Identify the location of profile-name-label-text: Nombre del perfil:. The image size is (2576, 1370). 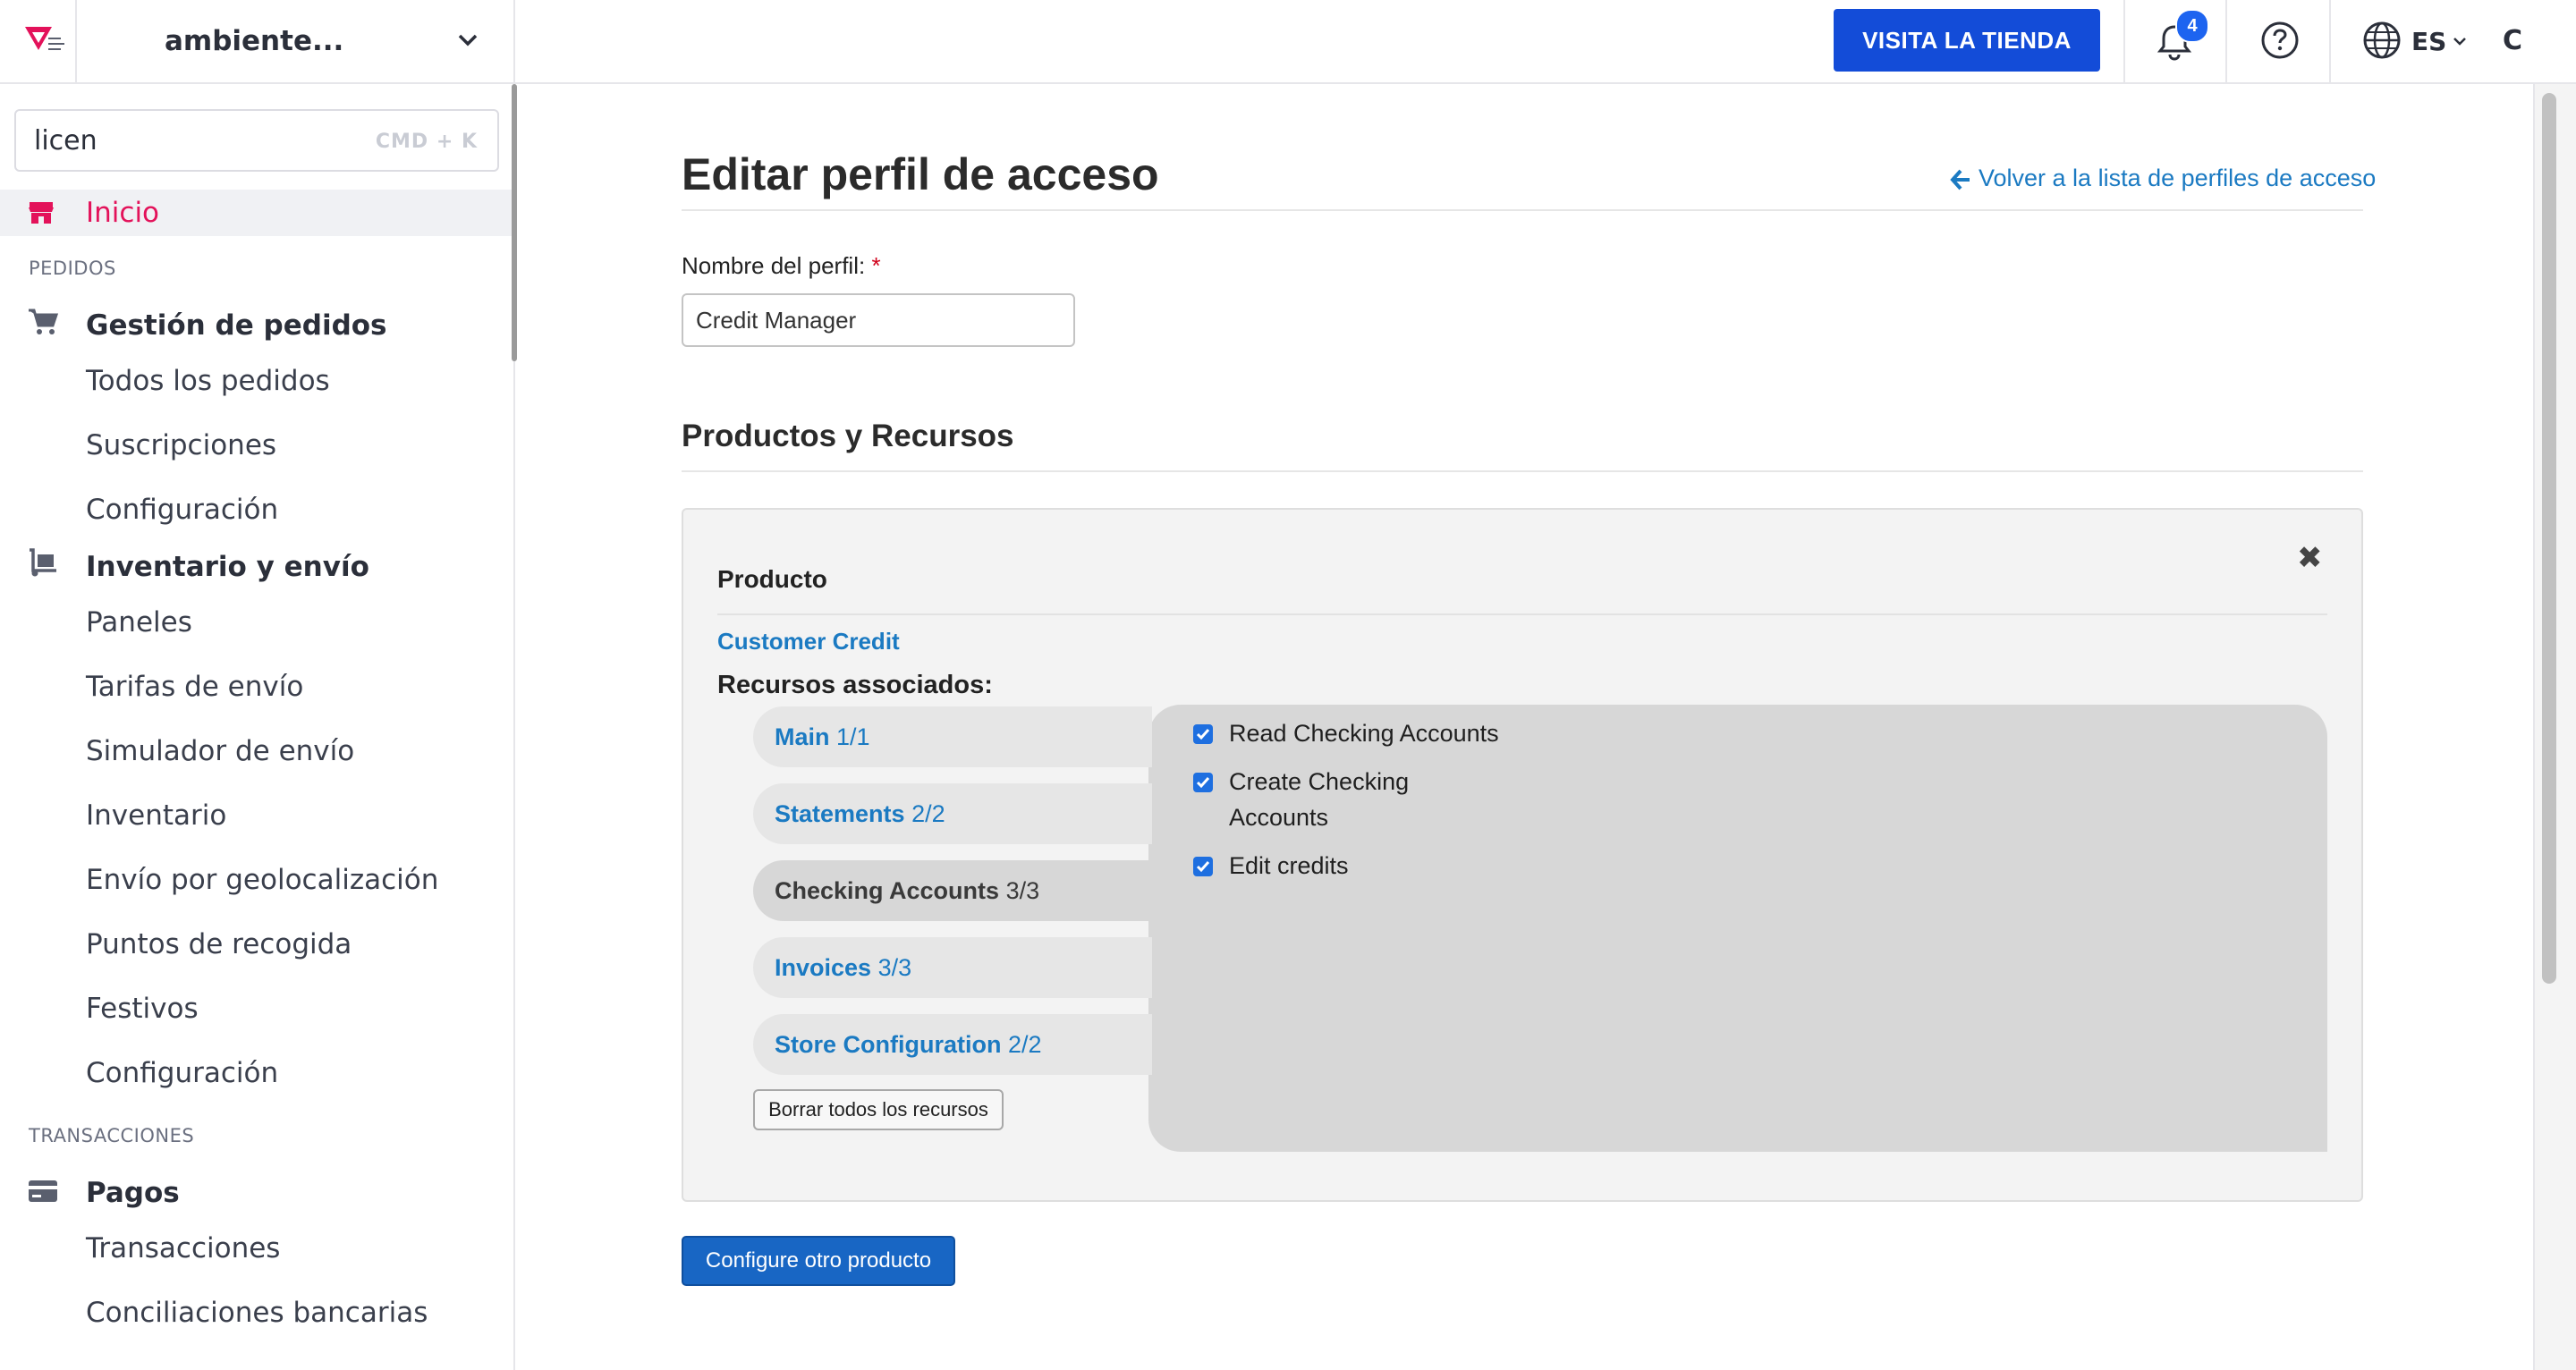
(774, 265).